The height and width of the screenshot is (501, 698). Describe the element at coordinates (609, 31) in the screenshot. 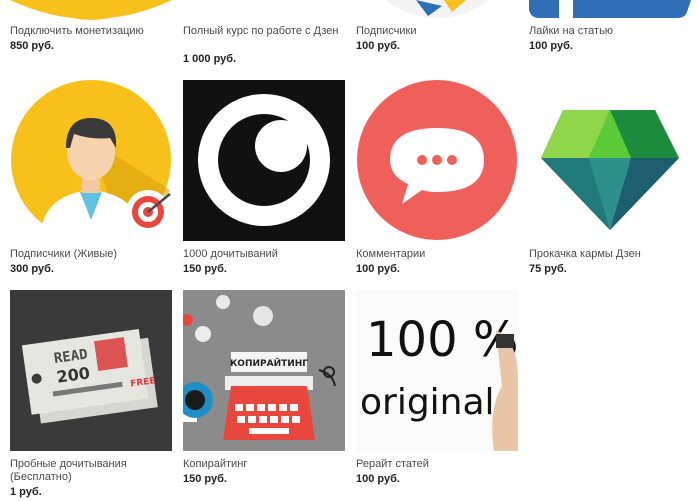

I see `product-title: Лайки на статью` at that location.